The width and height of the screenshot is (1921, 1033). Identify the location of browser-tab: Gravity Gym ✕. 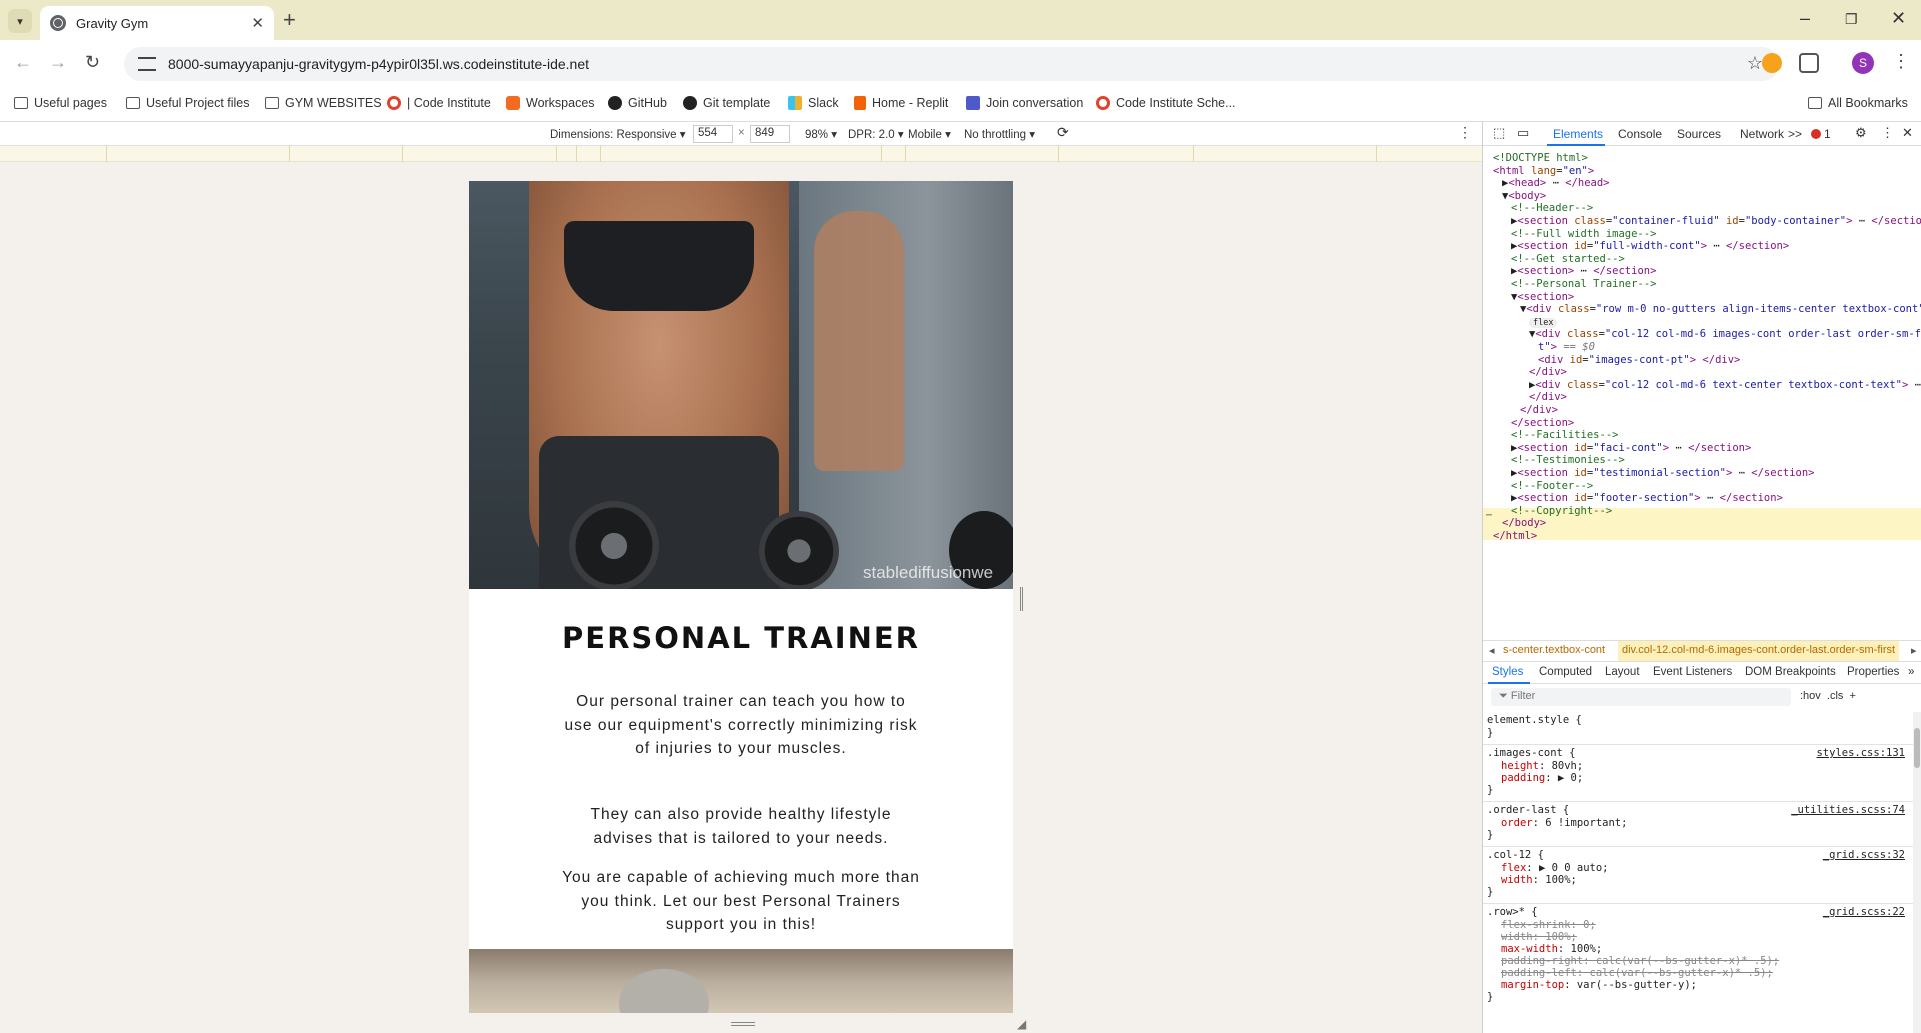
(157, 23).